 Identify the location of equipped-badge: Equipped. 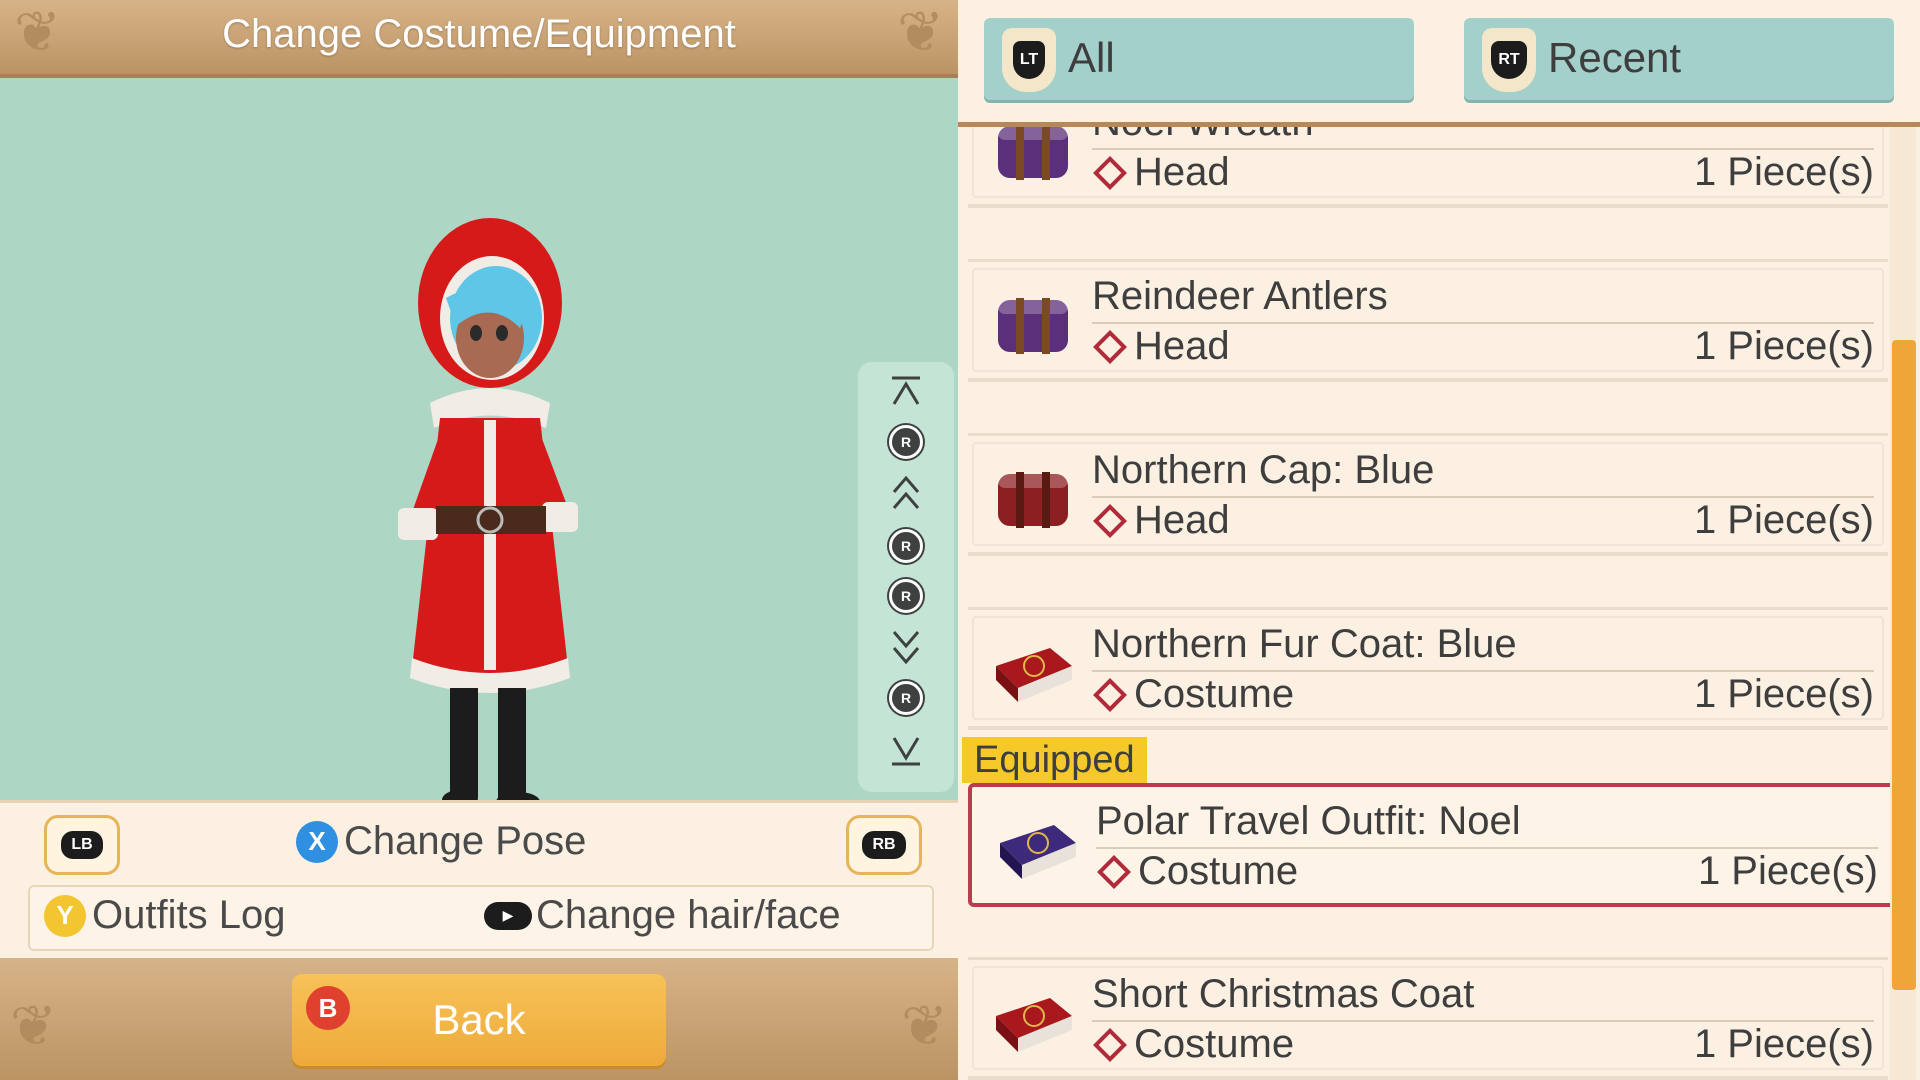
(1054, 760).